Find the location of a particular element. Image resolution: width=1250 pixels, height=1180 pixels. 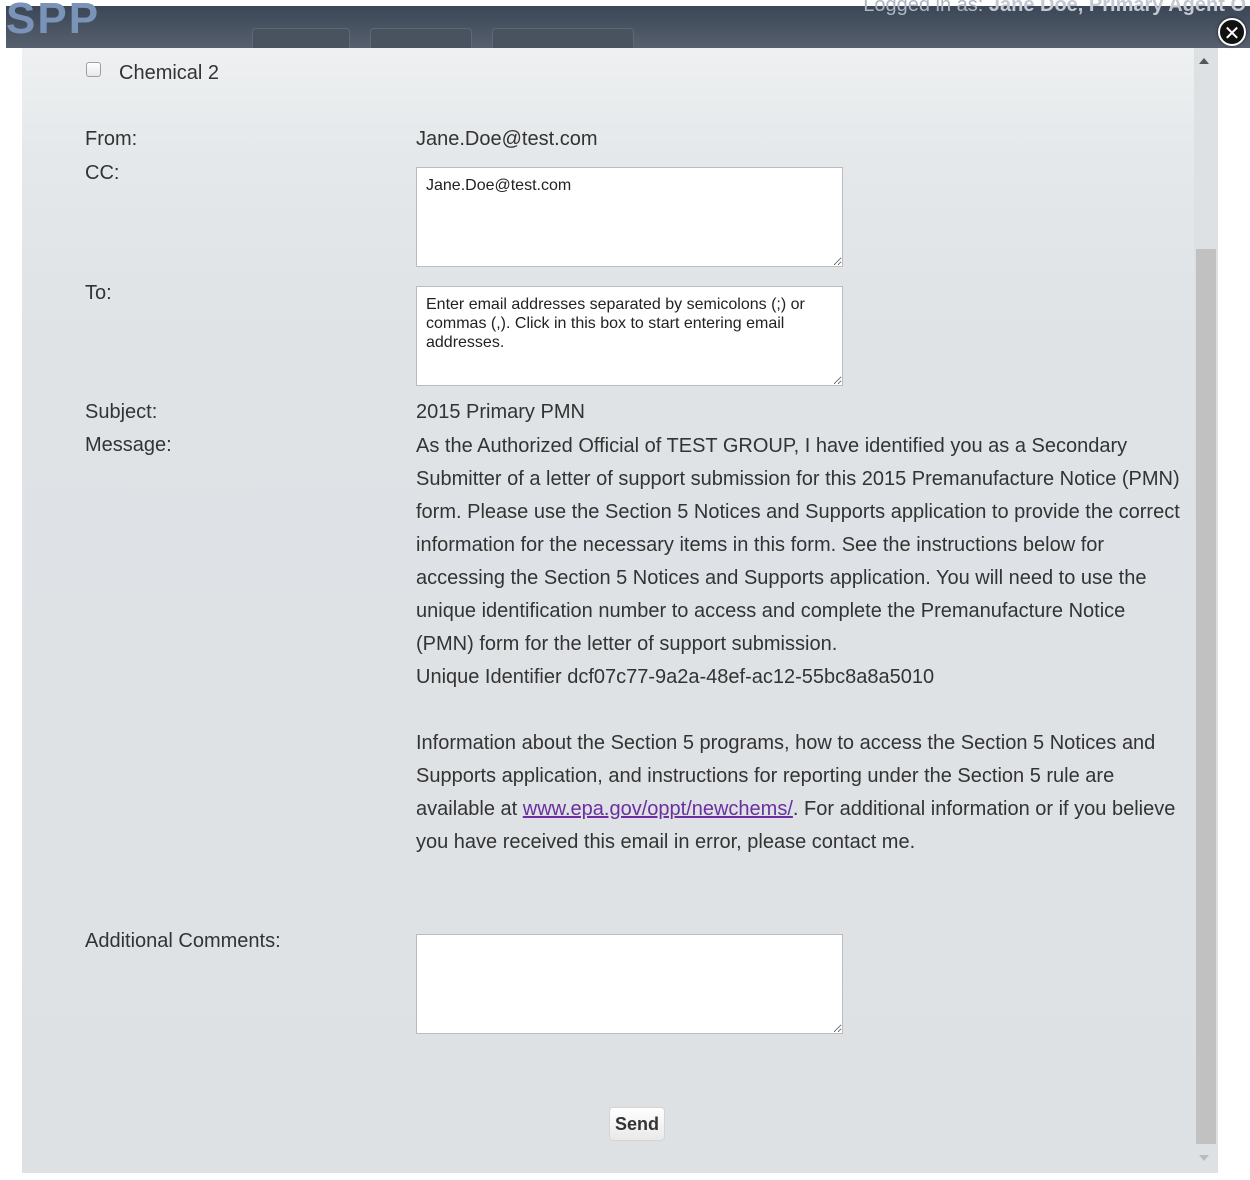

app-logo: SPP is located at coordinates (53, 21).